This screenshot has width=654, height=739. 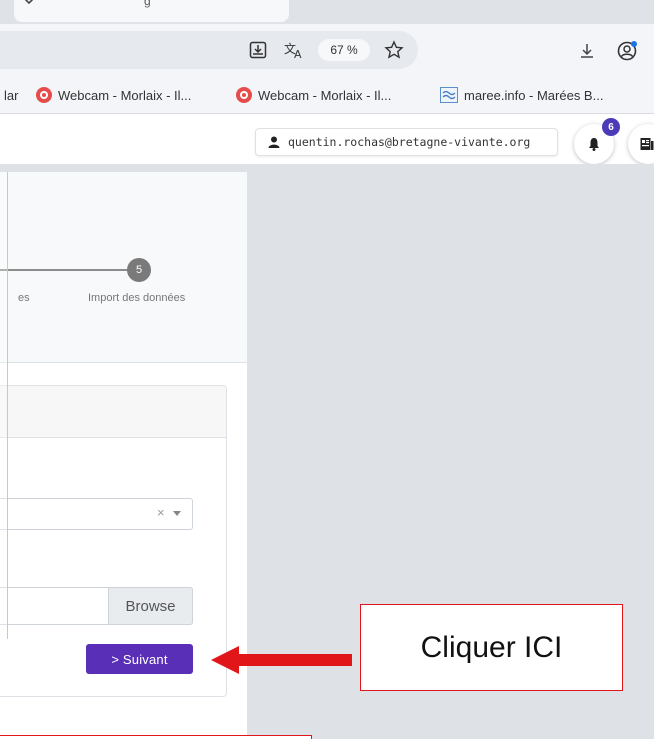 What do you see at coordinates (123, 267) in the screenshot?
I see `import-stepper: 5 es Import des données` at bounding box center [123, 267].